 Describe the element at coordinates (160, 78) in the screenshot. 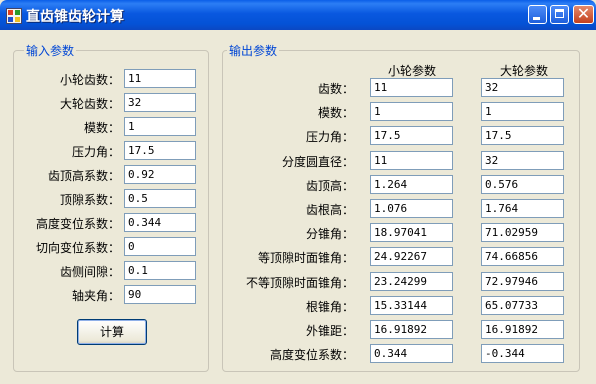

I see `input-field: 11` at that location.